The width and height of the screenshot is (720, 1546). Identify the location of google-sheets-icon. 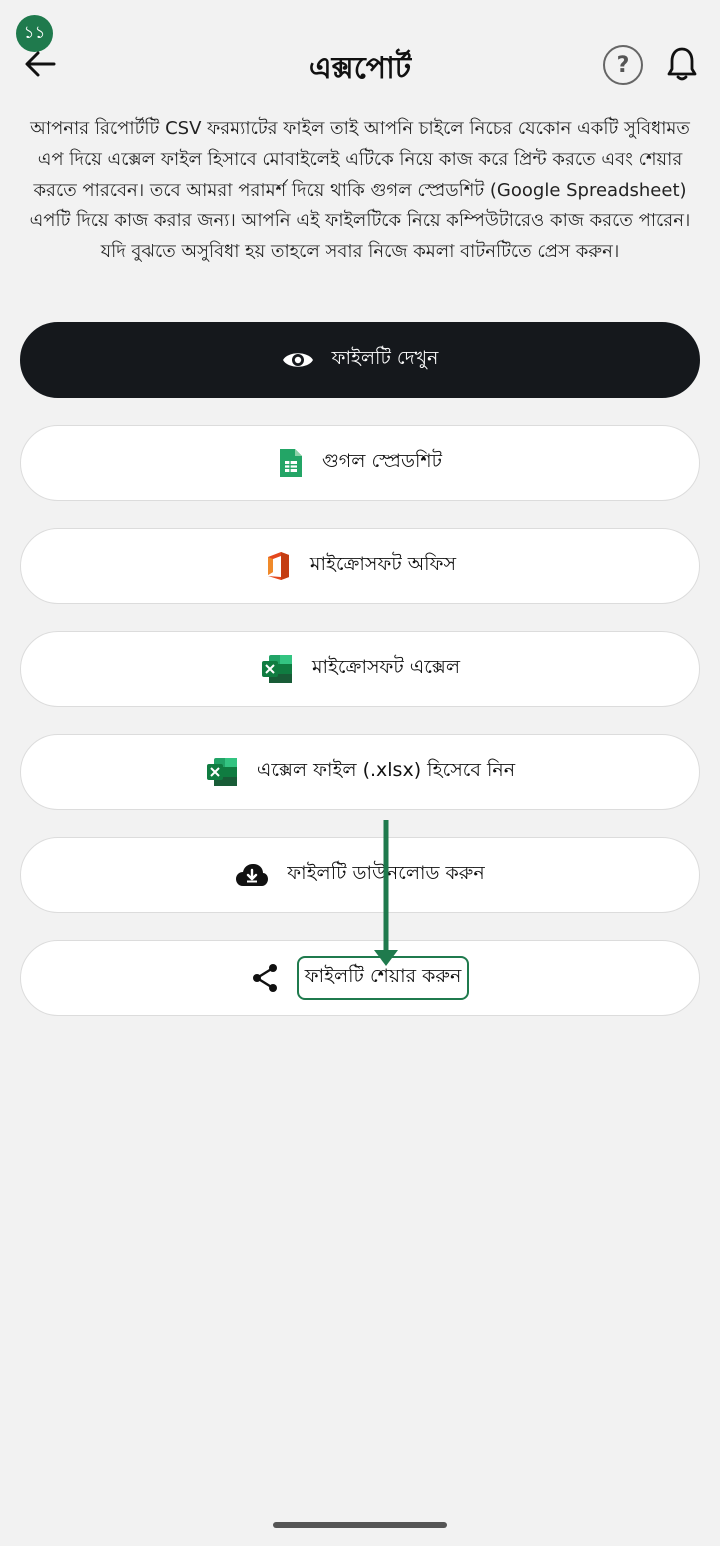
(291, 463).